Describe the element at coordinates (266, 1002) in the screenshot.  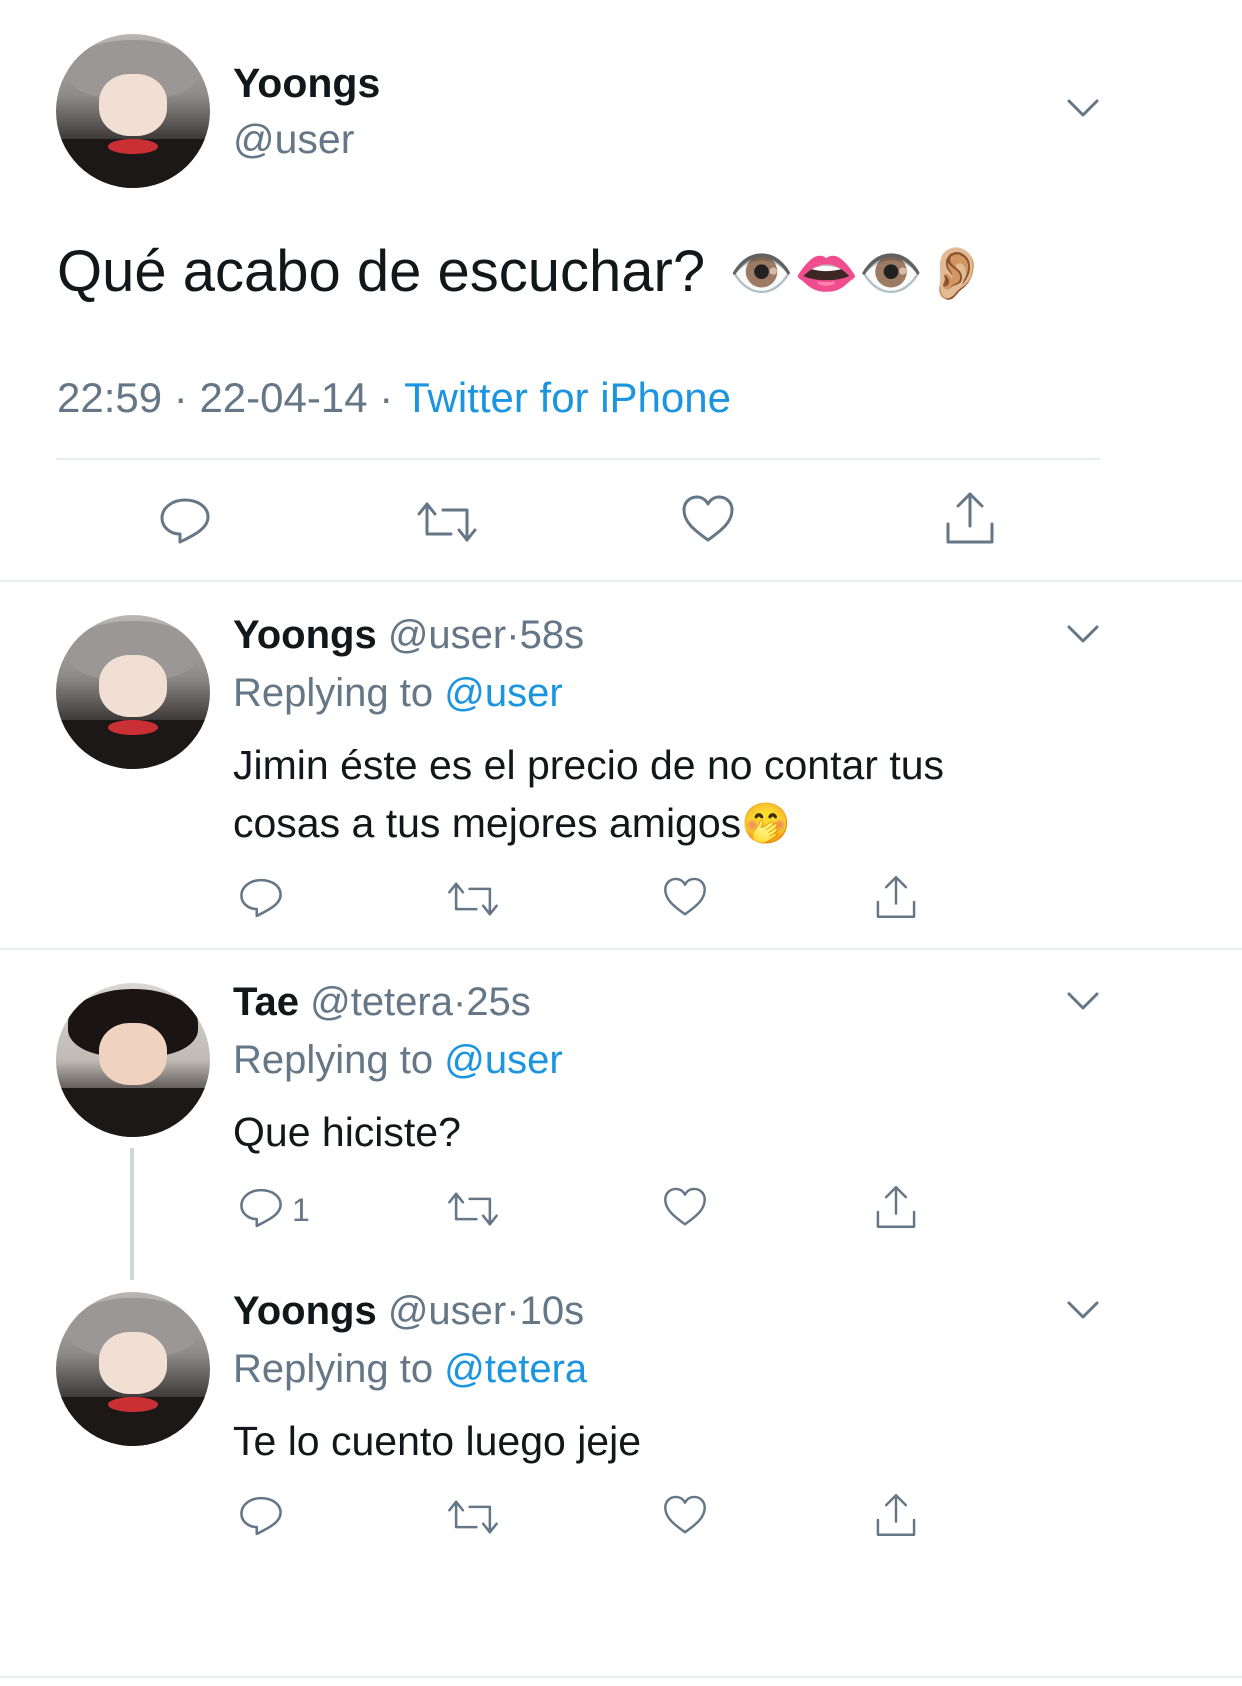
I see `display-name: Tae` at that location.